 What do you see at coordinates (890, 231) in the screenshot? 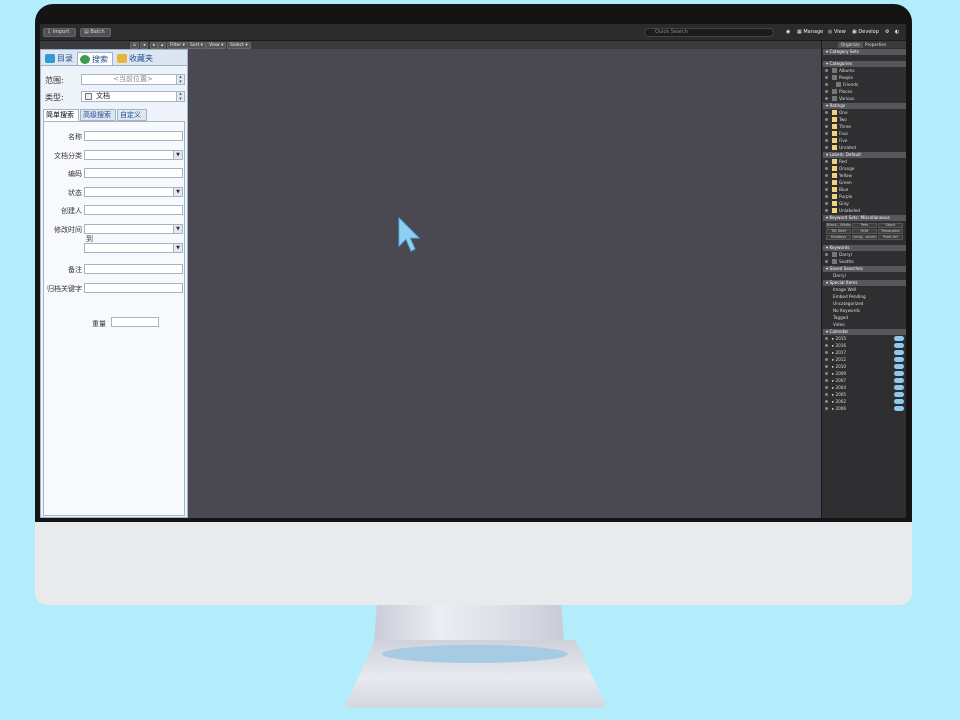
I see `keyword-set-button: Panorama` at bounding box center [890, 231].